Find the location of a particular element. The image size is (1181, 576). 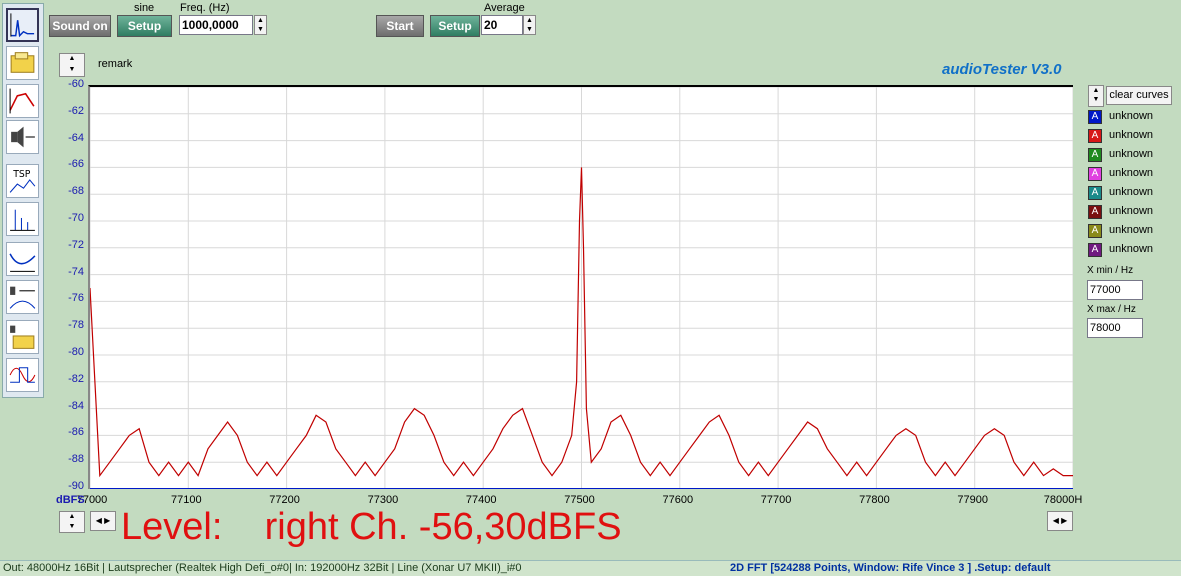

x-tick-label: 77400 is located at coordinates (481, 500).